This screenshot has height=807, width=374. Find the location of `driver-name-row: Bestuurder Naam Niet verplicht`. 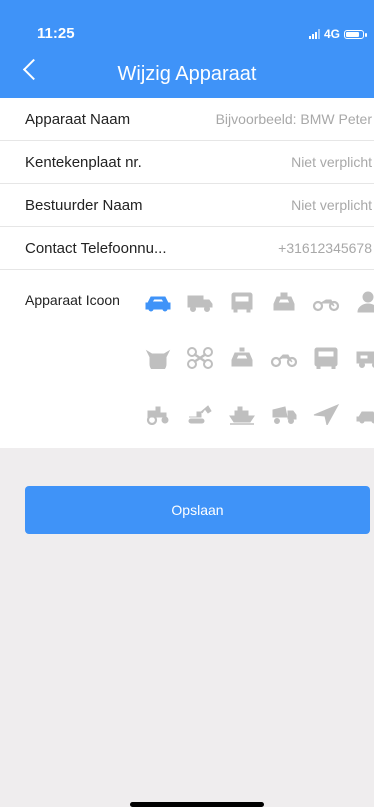

driver-name-row: Bestuurder Naam Niet verplicht is located at coordinates (187, 205).